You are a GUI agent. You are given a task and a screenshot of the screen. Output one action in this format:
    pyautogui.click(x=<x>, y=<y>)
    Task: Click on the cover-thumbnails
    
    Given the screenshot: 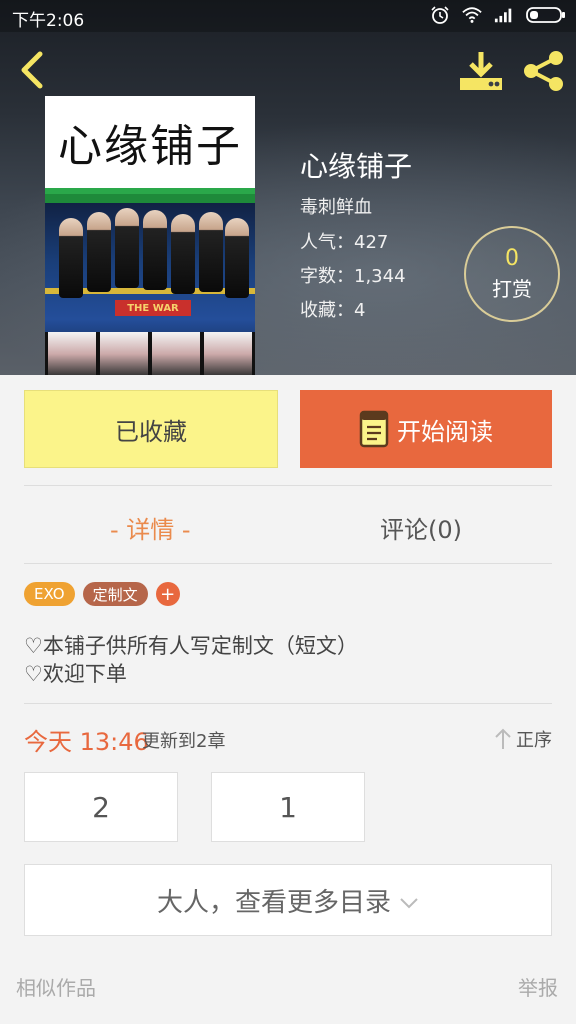 What is the action you would take?
    pyautogui.click(x=150, y=353)
    